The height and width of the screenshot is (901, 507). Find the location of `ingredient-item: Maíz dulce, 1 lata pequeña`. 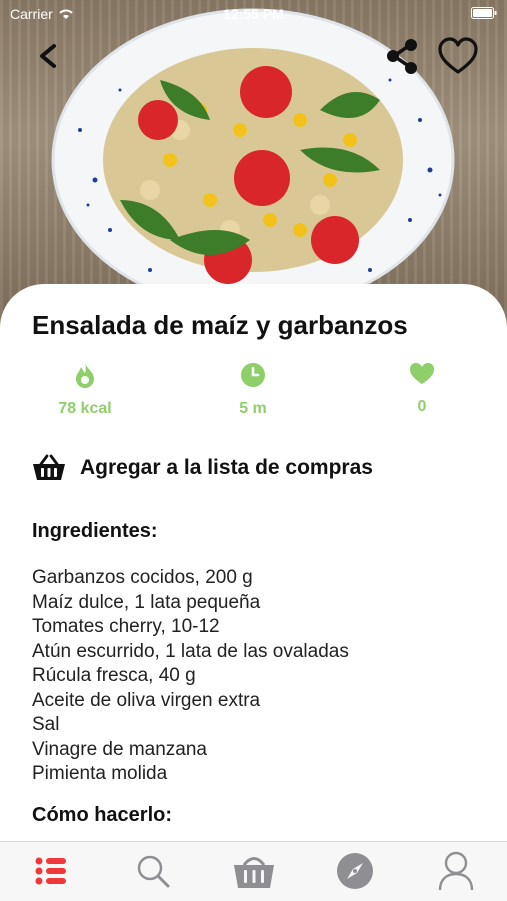

ingredient-item: Maíz dulce, 1 lata pequeña is located at coordinates (146, 602).